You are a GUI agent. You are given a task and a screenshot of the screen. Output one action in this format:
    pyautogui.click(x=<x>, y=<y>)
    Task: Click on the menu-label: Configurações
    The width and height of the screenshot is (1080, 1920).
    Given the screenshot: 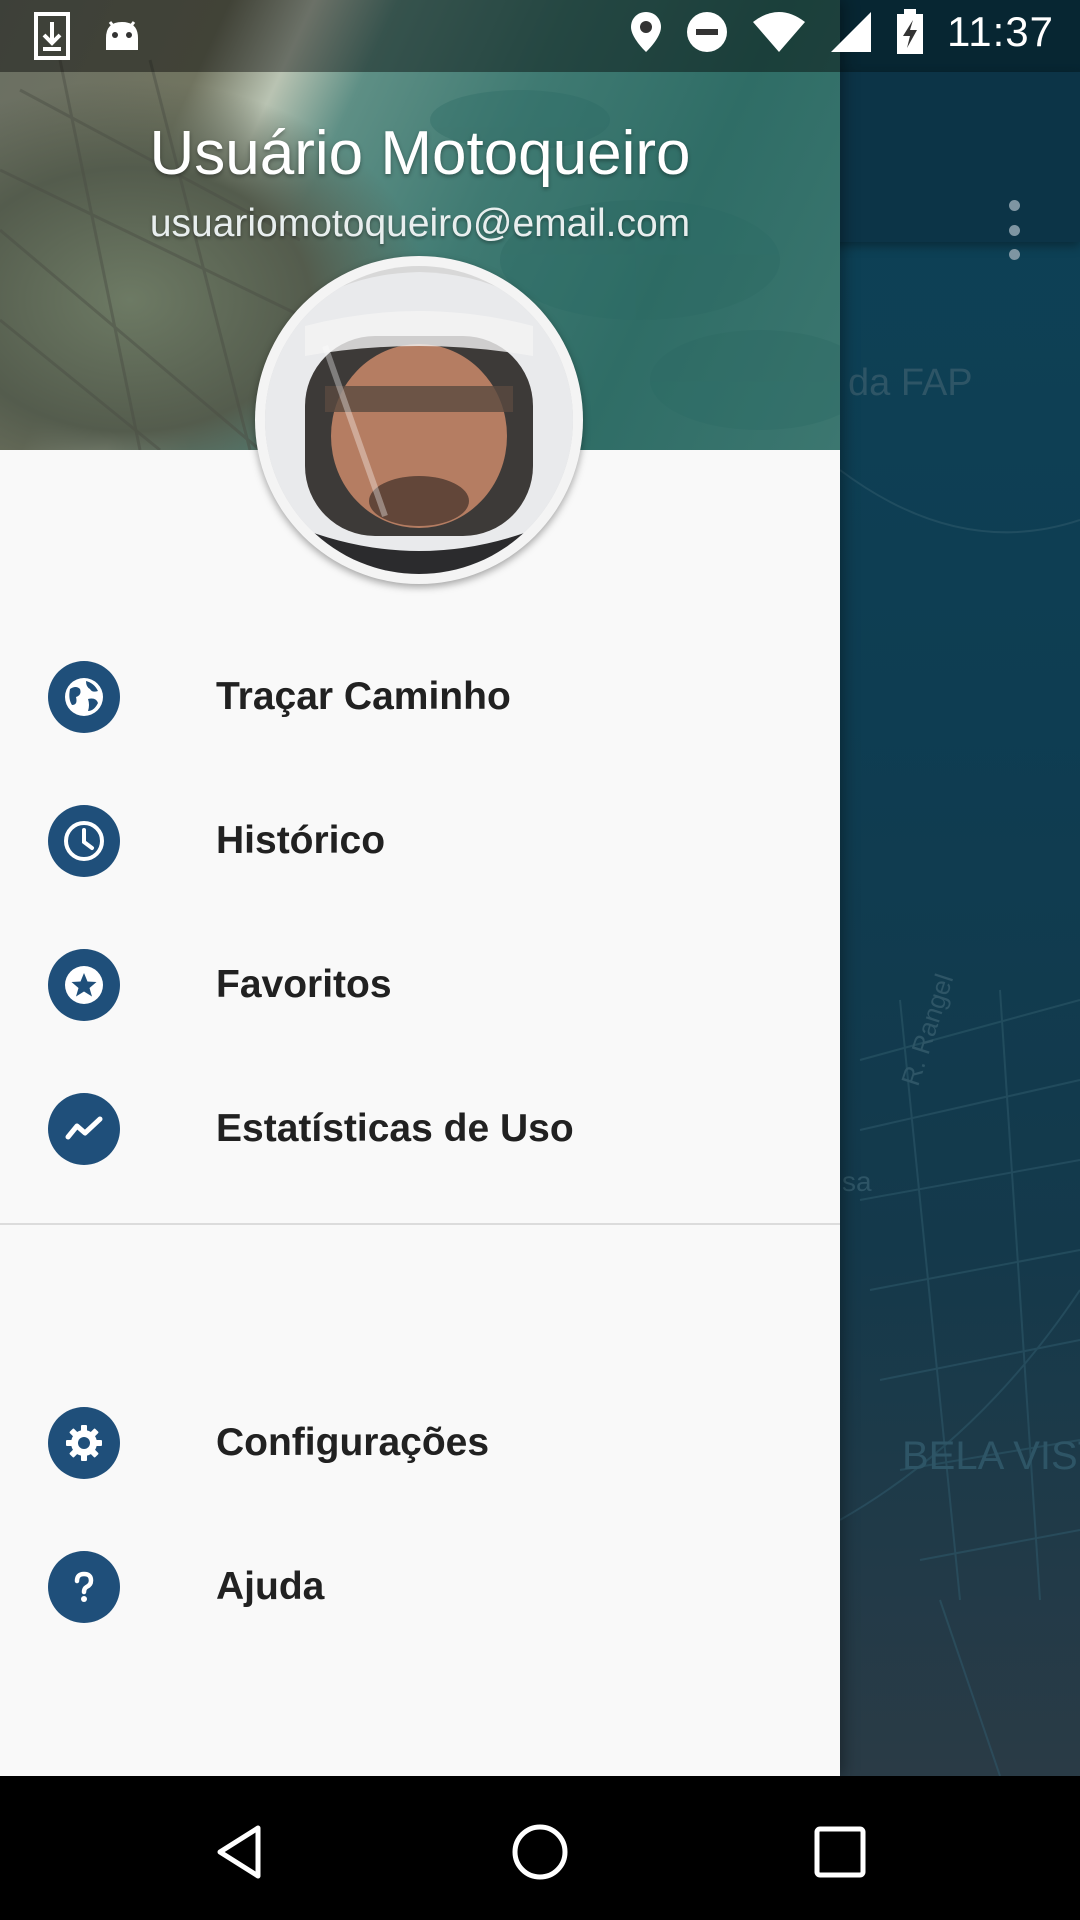 What is the action you would take?
    pyautogui.click(x=353, y=1442)
    